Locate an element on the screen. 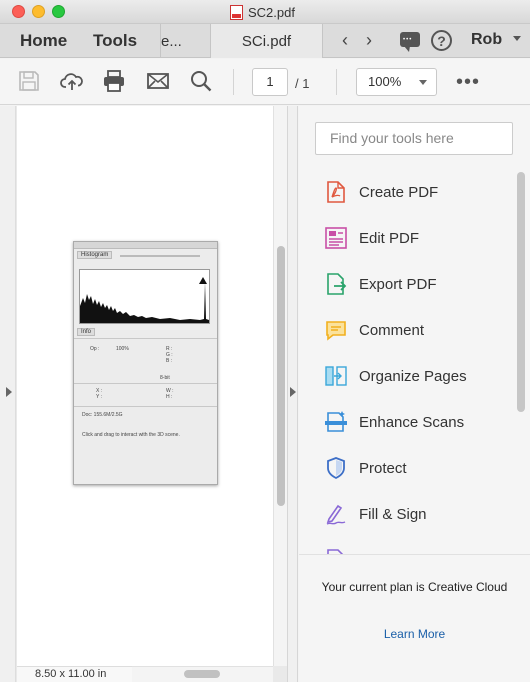  email-icon is located at coordinates (158, 81).